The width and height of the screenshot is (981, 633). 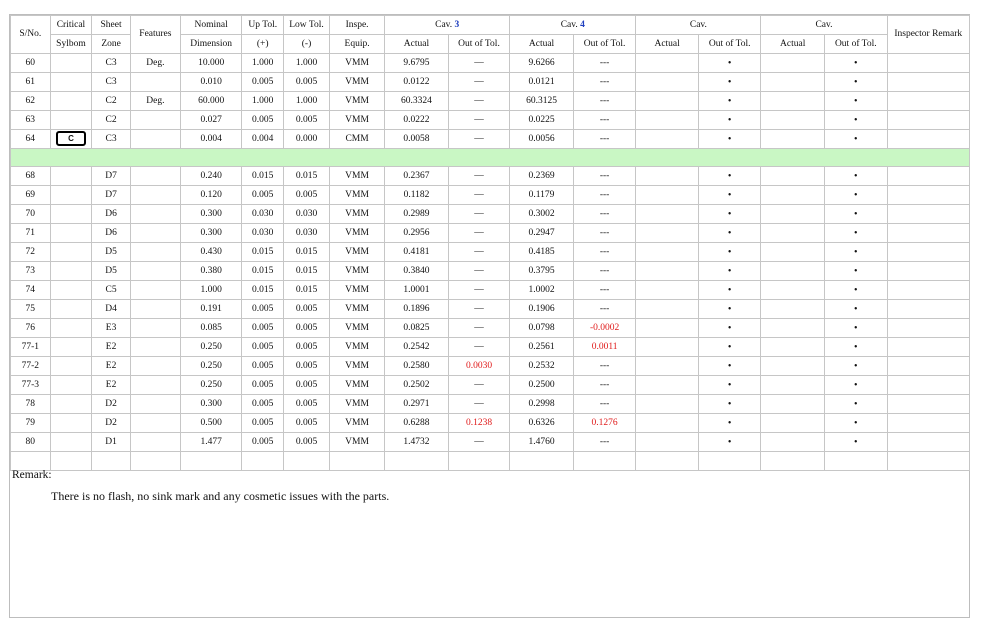 What do you see at coordinates (541, 442) in the screenshot?
I see `cav4-actual-cell: 1.4760` at bounding box center [541, 442].